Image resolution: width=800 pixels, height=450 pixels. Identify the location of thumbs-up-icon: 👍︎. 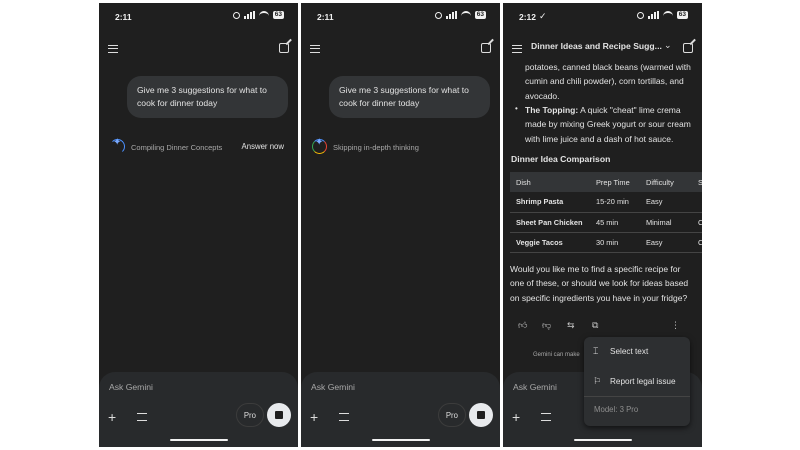
(522, 325).